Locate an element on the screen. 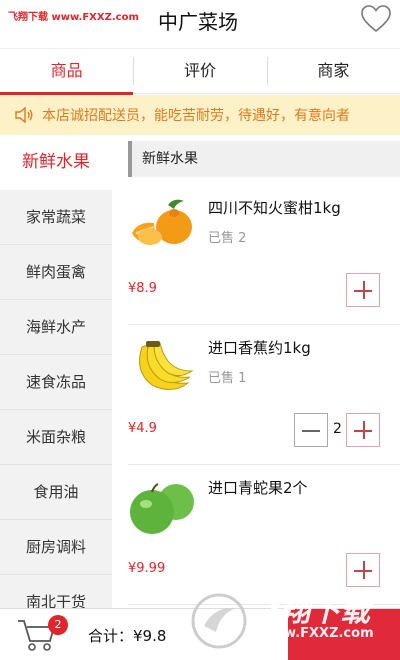 The width and height of the screenshot is (400, 660). category-item-vegetables: 家常蔬菜 is located at coordinates (56, 217).